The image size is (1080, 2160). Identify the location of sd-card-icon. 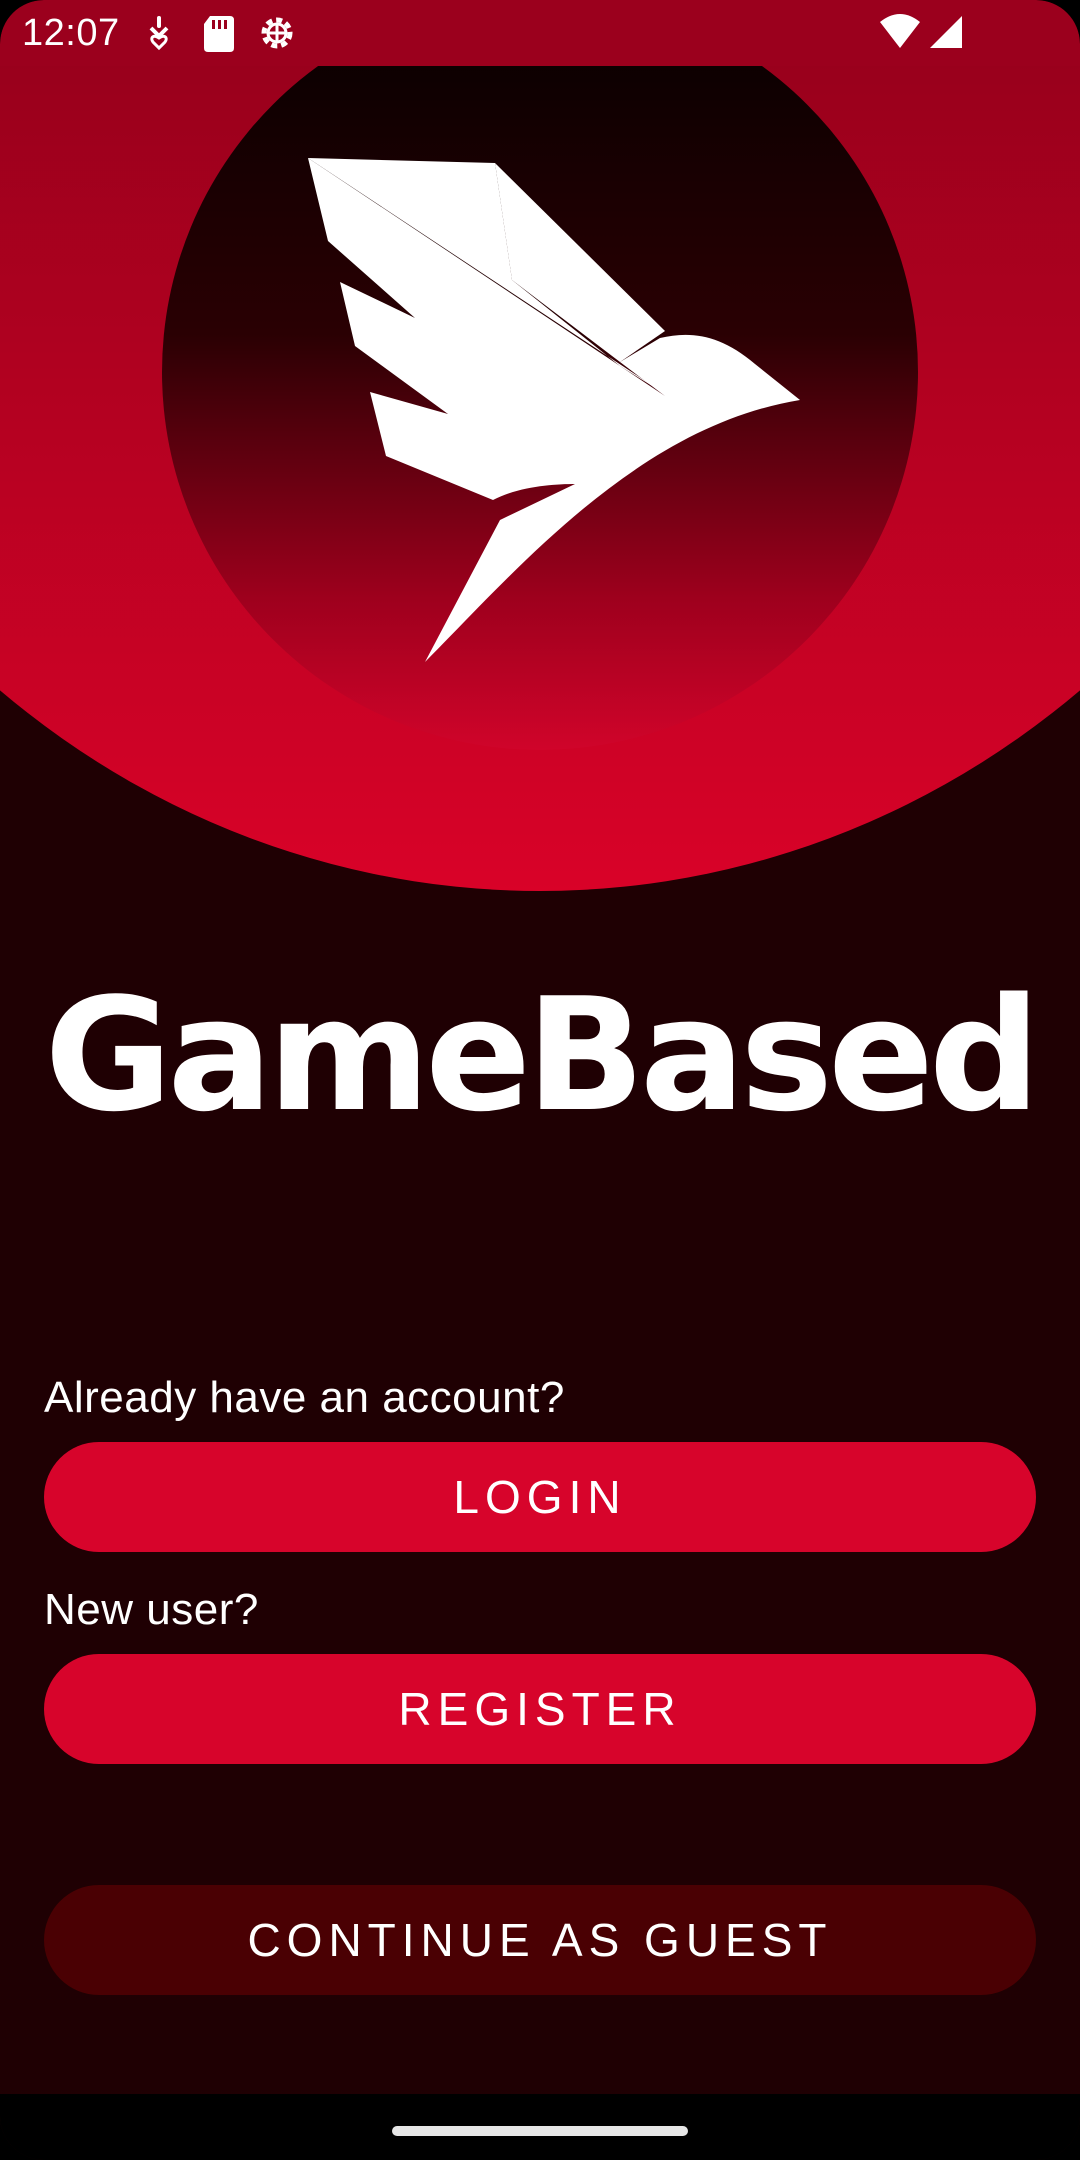
(219, 34).